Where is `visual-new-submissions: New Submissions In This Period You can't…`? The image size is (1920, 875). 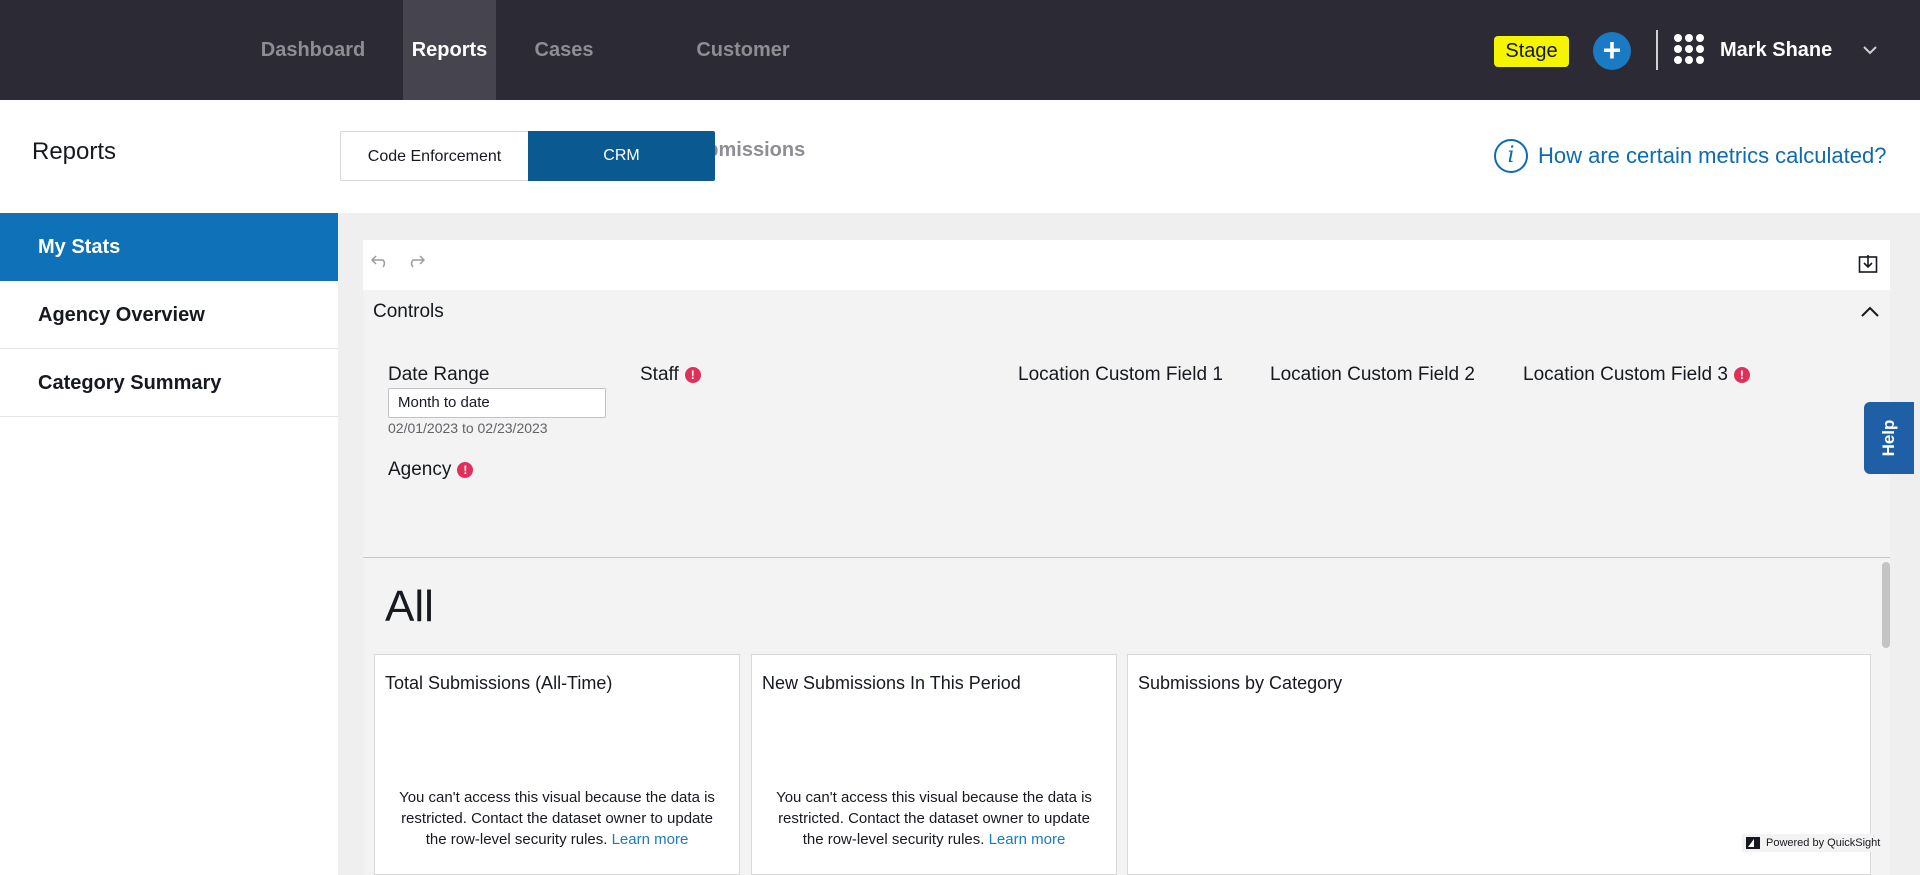 visual-new-submissions: New Submissions In This Period You can't… is located at coordinates (934, 764).